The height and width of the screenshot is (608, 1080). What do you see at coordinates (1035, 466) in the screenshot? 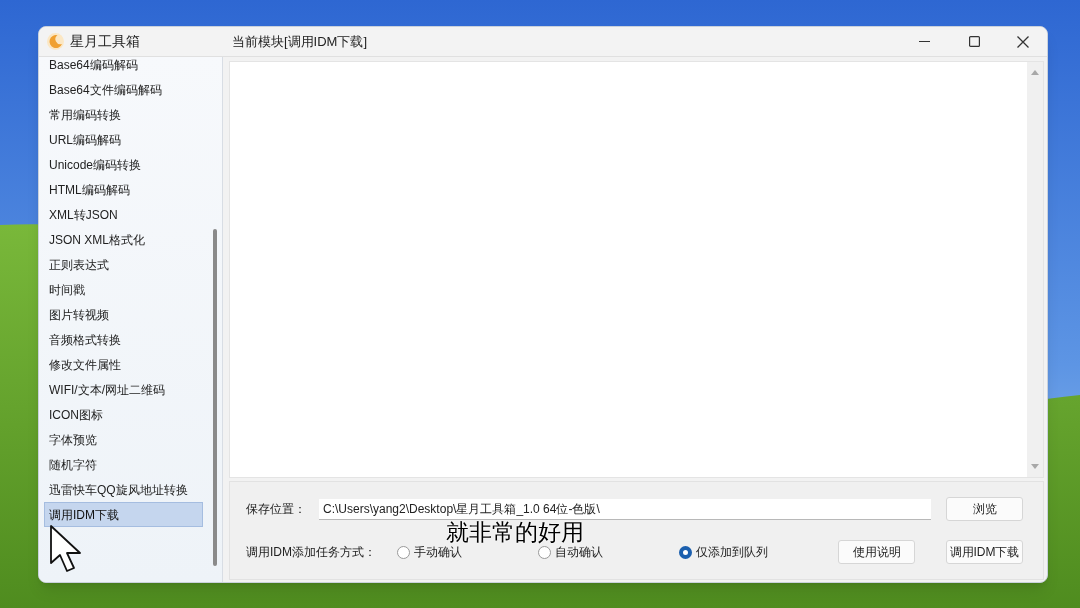
I see `scroll-down-icon` at bounding box center [1035, 466].